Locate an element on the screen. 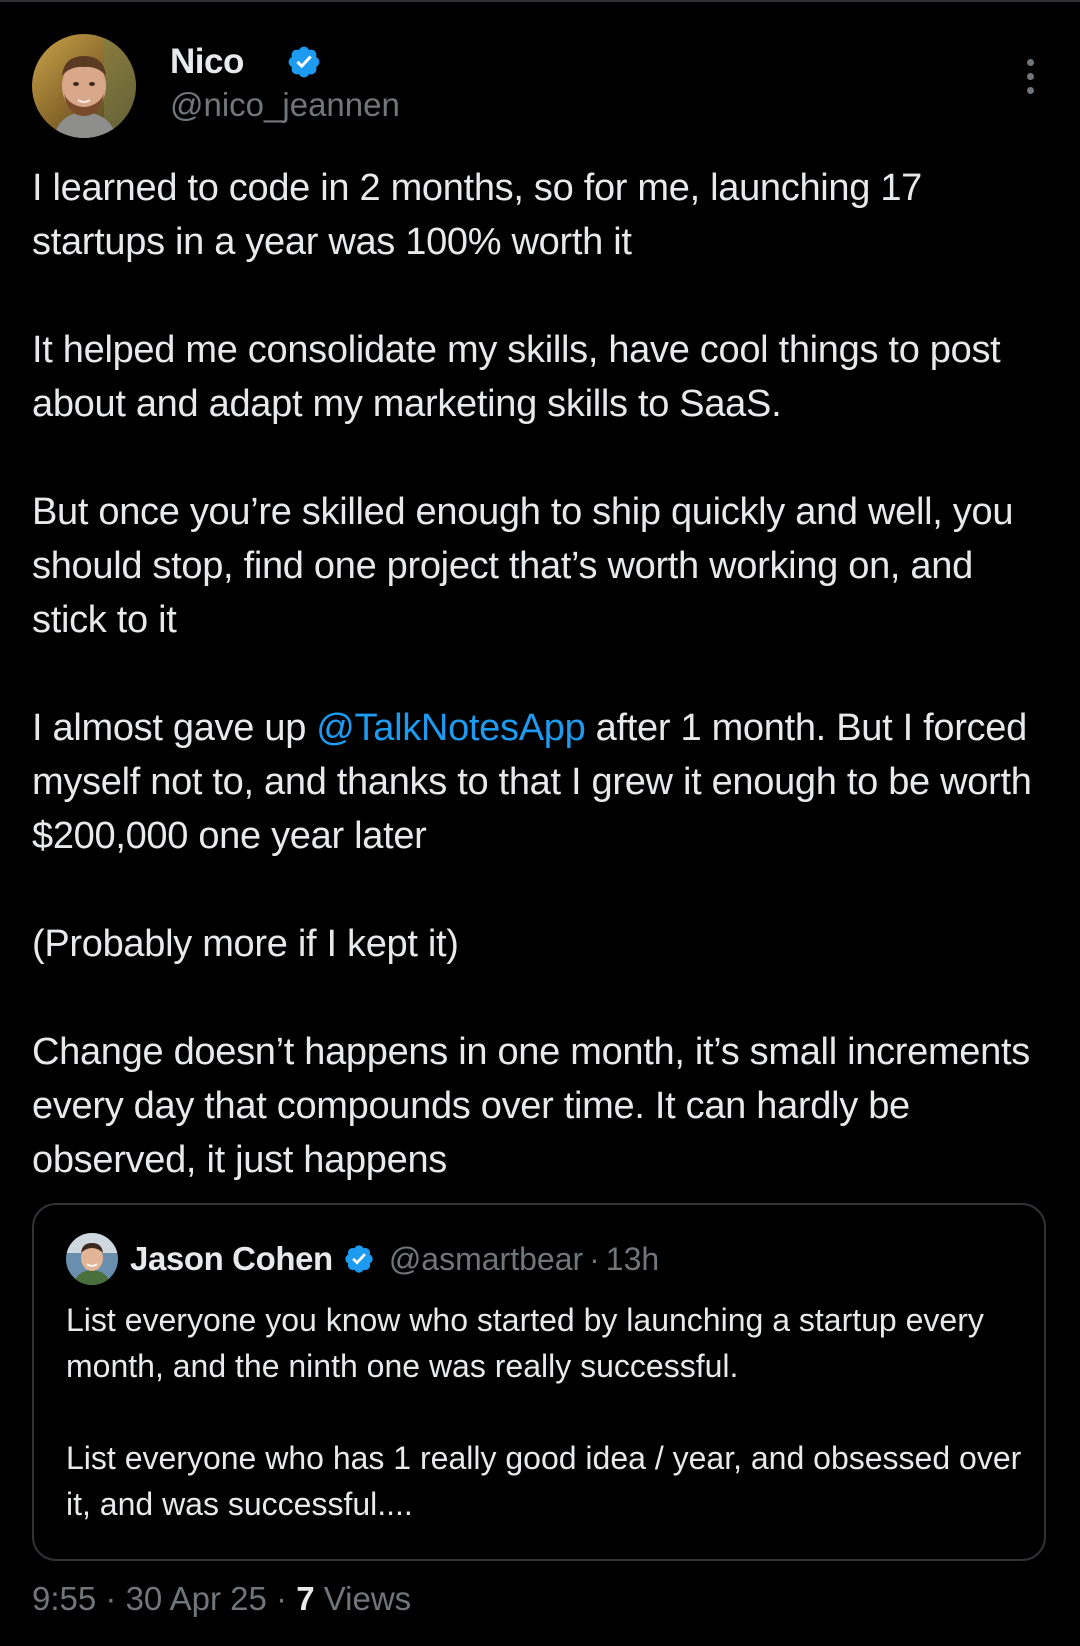 Image resolution: width=1080 pixels, height=1646 pixels. quote-author-avatar is located at coordinates (92, 1259).